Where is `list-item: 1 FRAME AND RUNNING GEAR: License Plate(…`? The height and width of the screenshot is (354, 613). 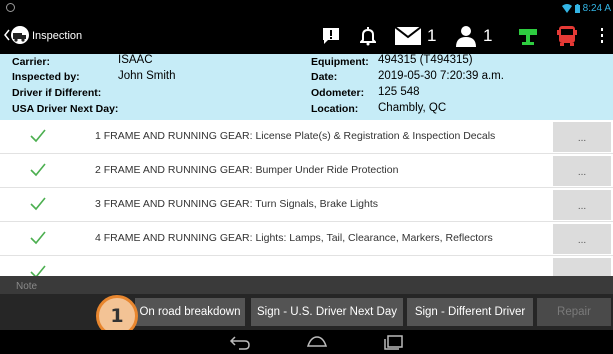 list-item: 1 FRAME AND RUNNING GEAR: License Plate(… is located at coordinates (306, 137).